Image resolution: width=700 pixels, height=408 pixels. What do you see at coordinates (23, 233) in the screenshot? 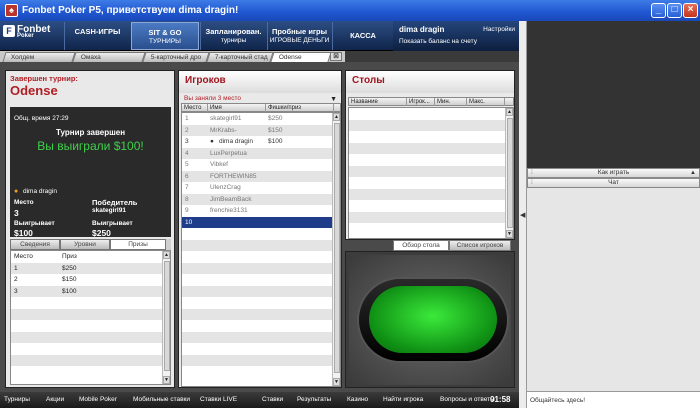
I see `wins-value: $100` at bounding box center [23, 233].